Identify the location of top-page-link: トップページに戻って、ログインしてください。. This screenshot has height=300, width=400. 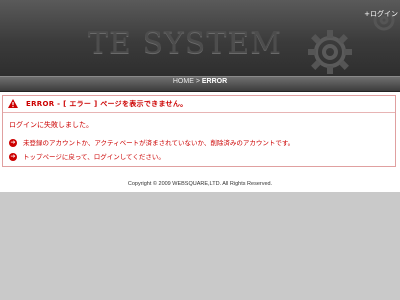
(94, 157).